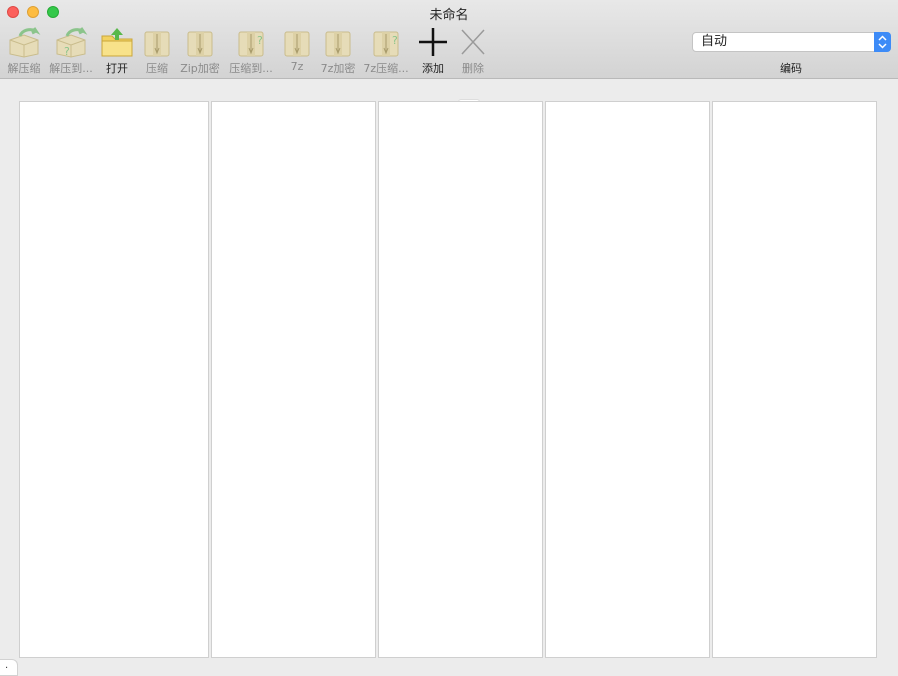 This screenshot has height=676, width=898. What do you see at coordinates (791, 42) in the screenshot?
I see `encoding-select: 自动` at bounding box center [791, 42].